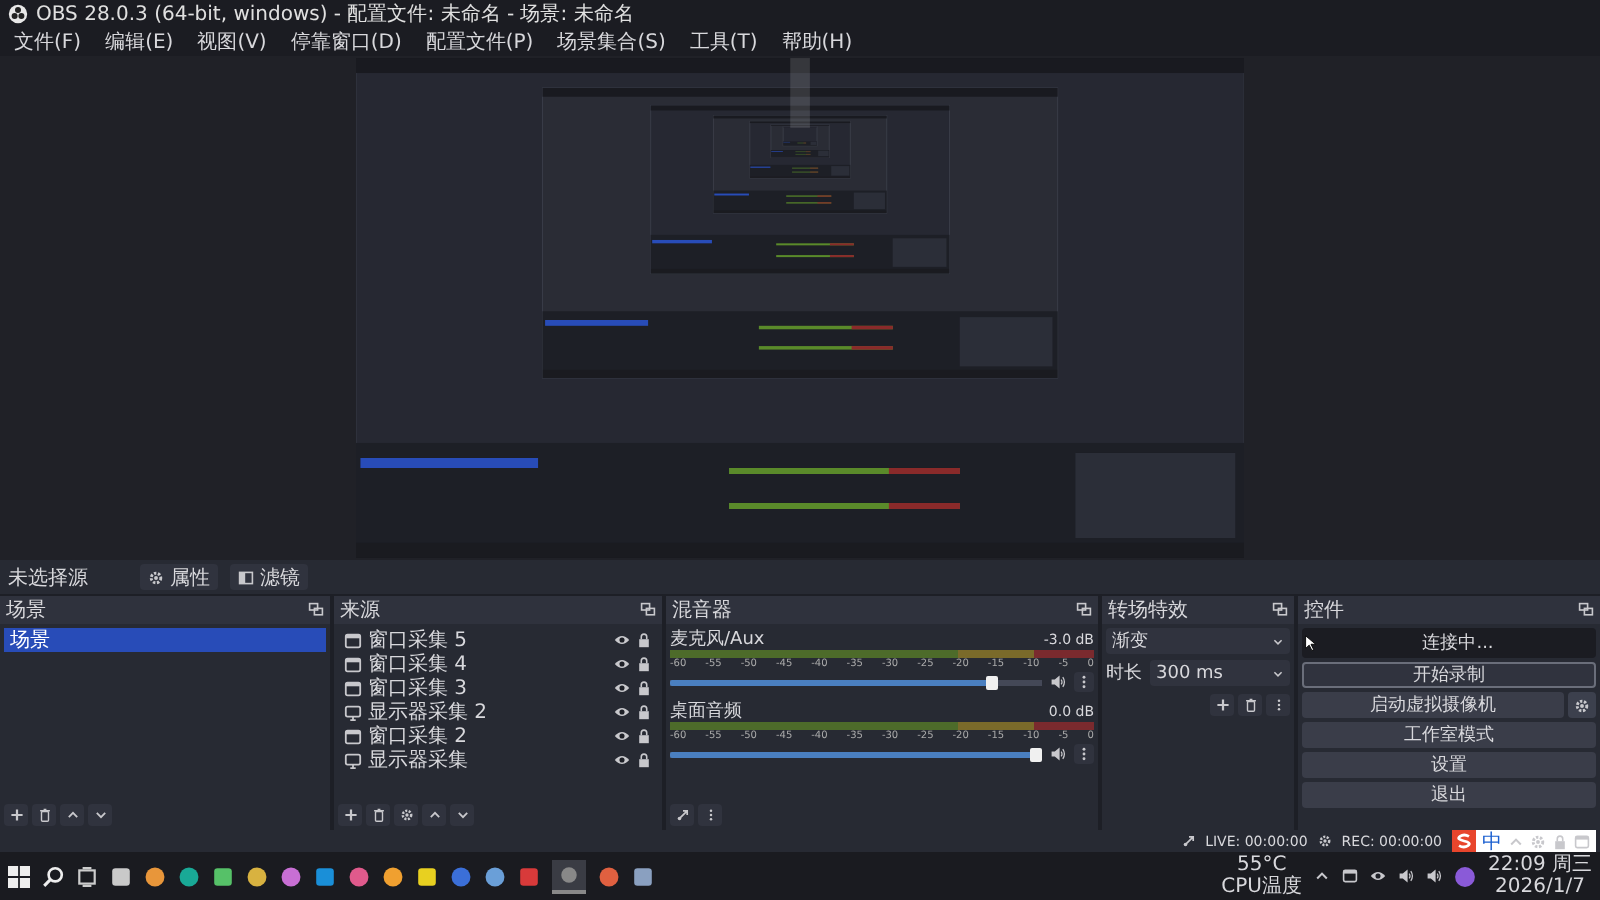  Describe the element at coordinates (856, 754) in the screenshot. I see `volume-slider` at that location.